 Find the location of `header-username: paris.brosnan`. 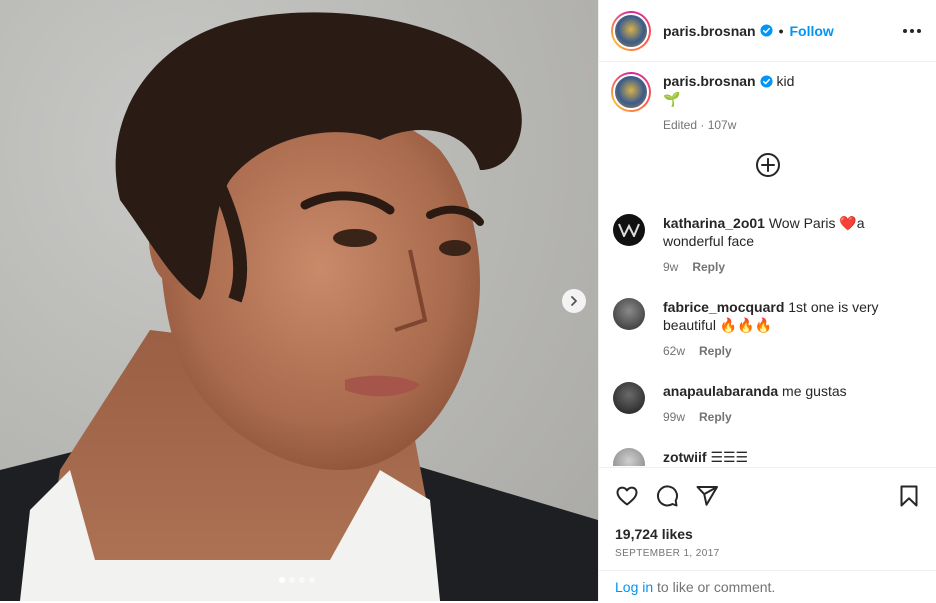

header-username: paris.brosnan is located at coordinates (709, 31).